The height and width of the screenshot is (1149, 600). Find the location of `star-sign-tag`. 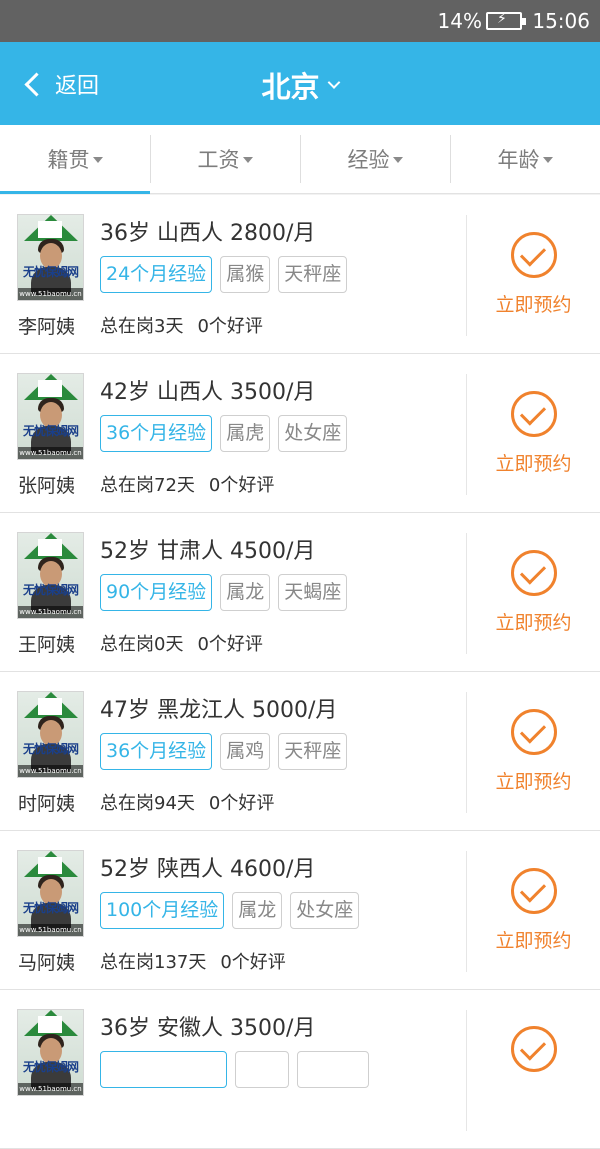

star-sign-tag is located at coordinates (333, 1069).